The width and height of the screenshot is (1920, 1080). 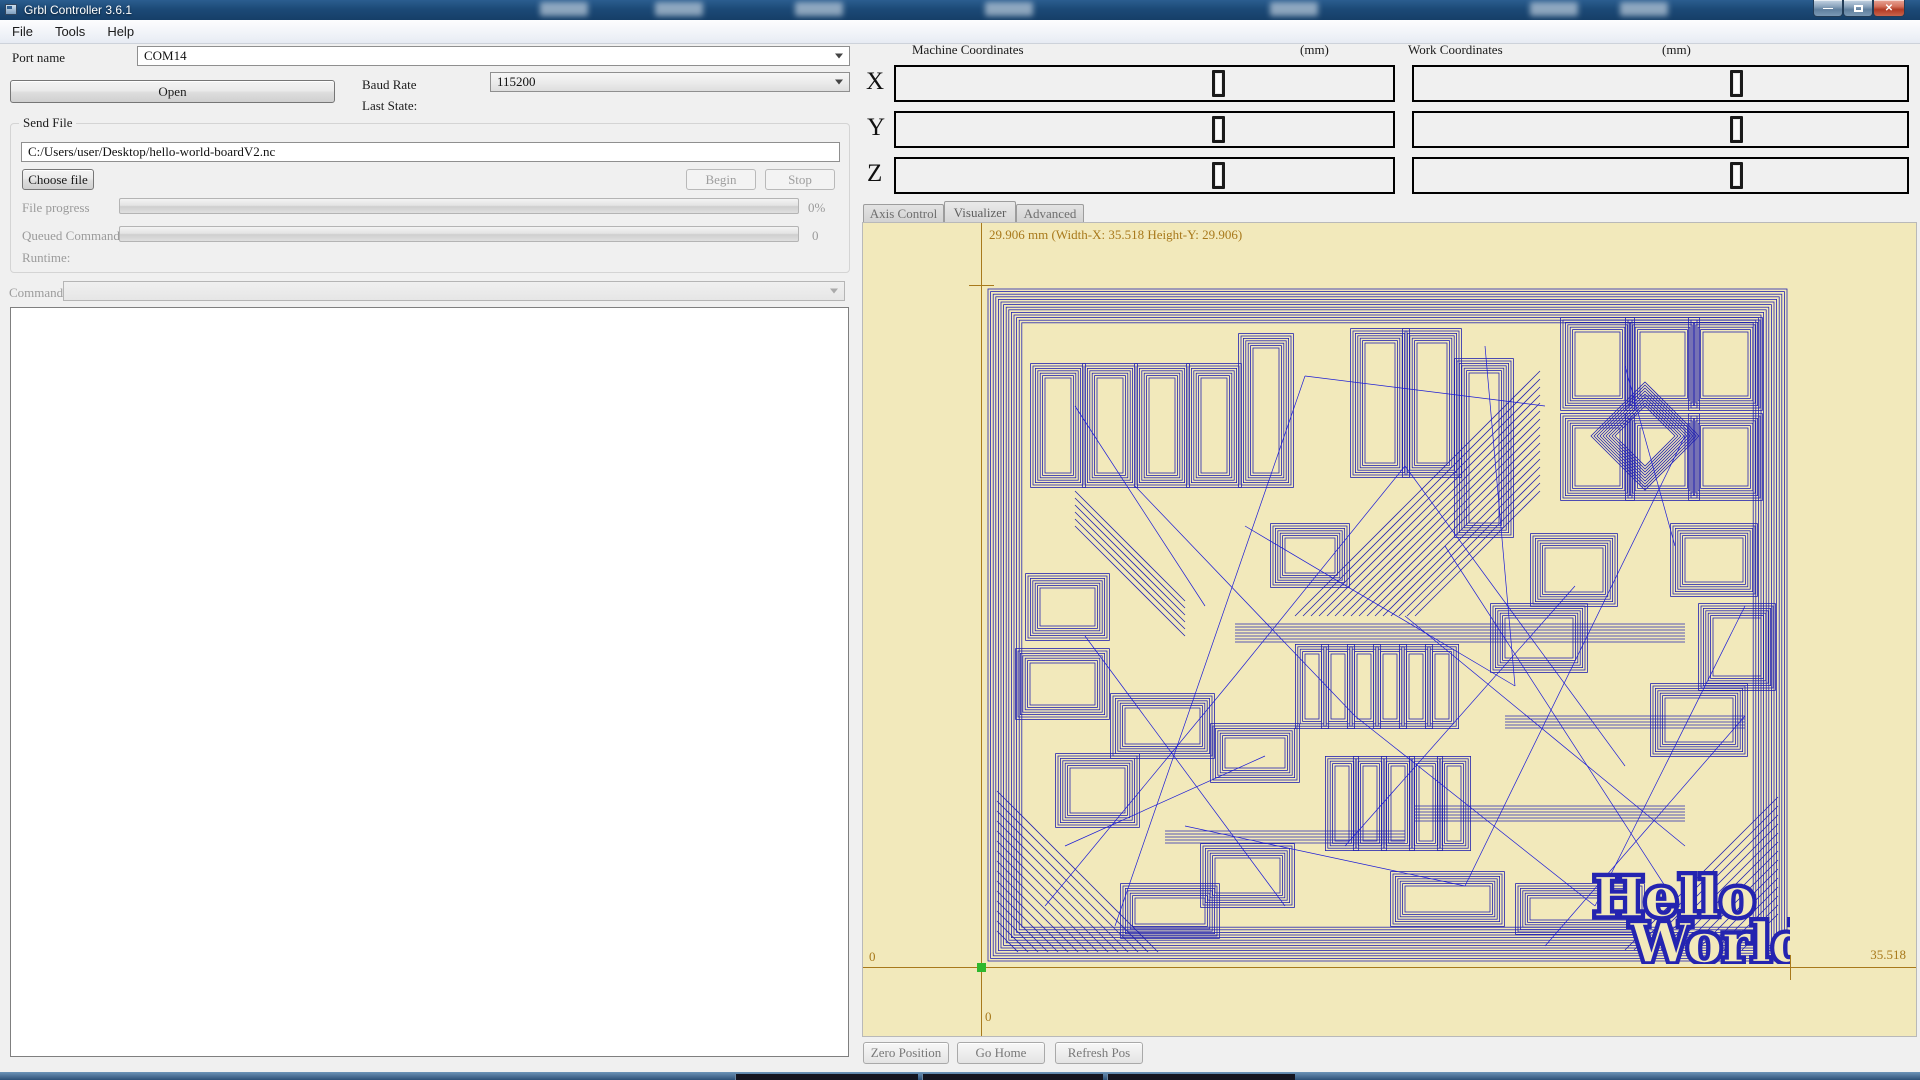 What do you see at coordinates (120, 31) in the screenshot?
I see `menu-help: Help` at bounding box center [120, 31].